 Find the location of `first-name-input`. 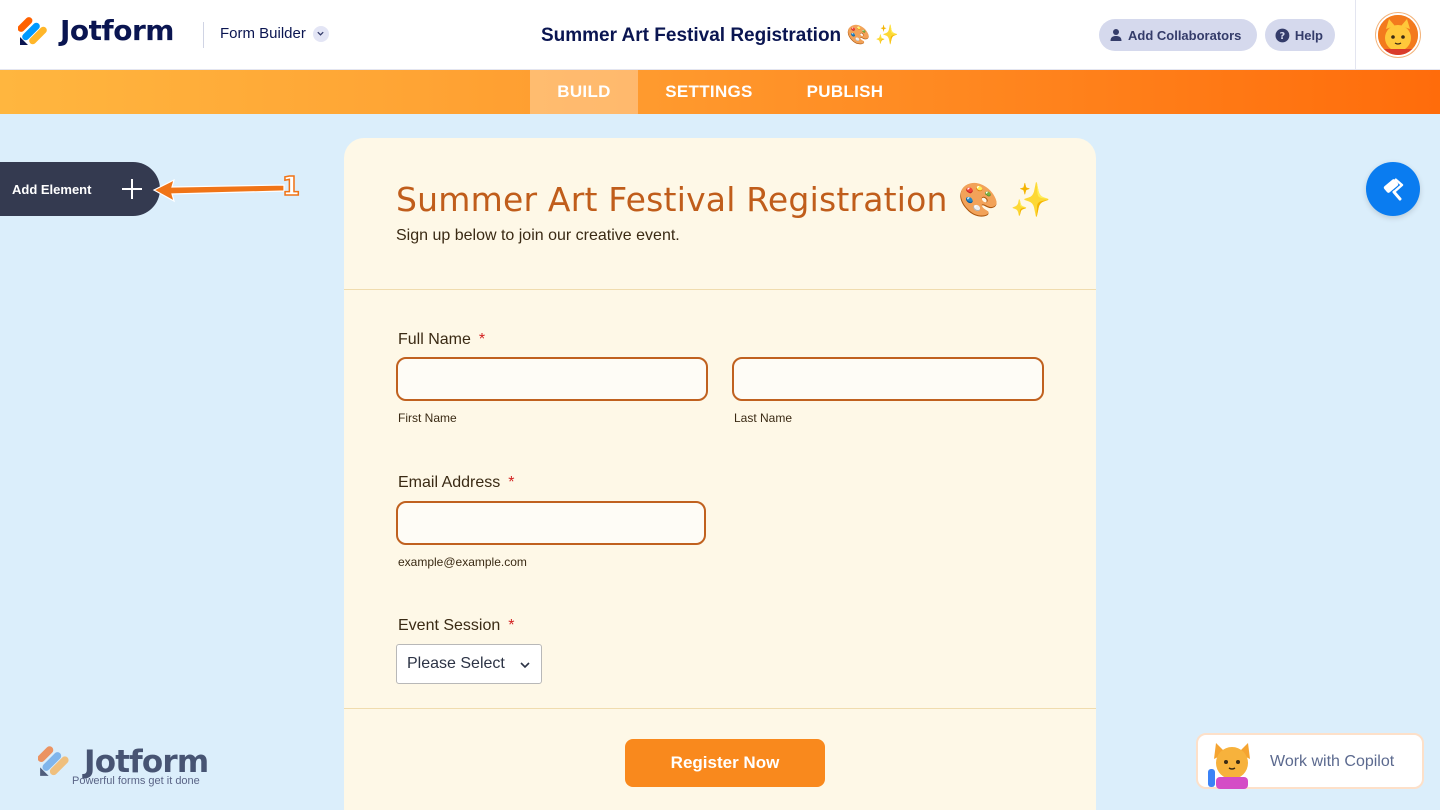

first-name-input is located at coordinates (552, 379).